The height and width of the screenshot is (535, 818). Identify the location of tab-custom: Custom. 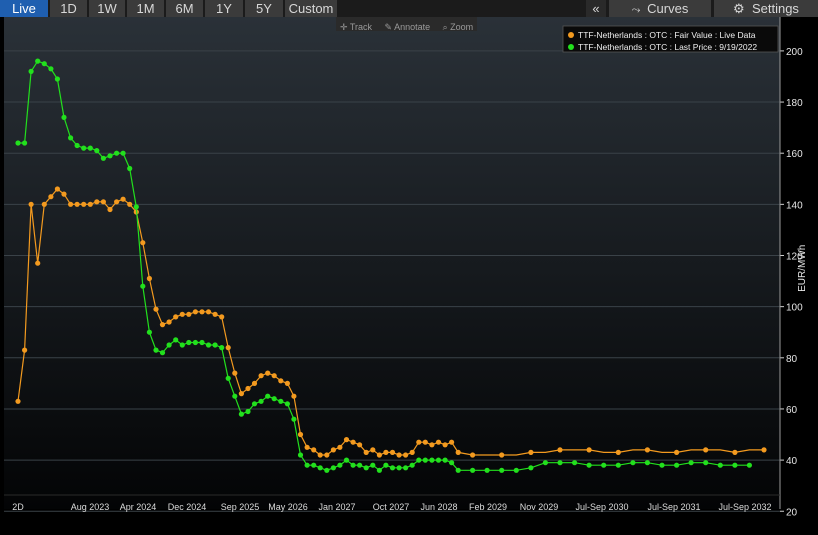
(311, 8).